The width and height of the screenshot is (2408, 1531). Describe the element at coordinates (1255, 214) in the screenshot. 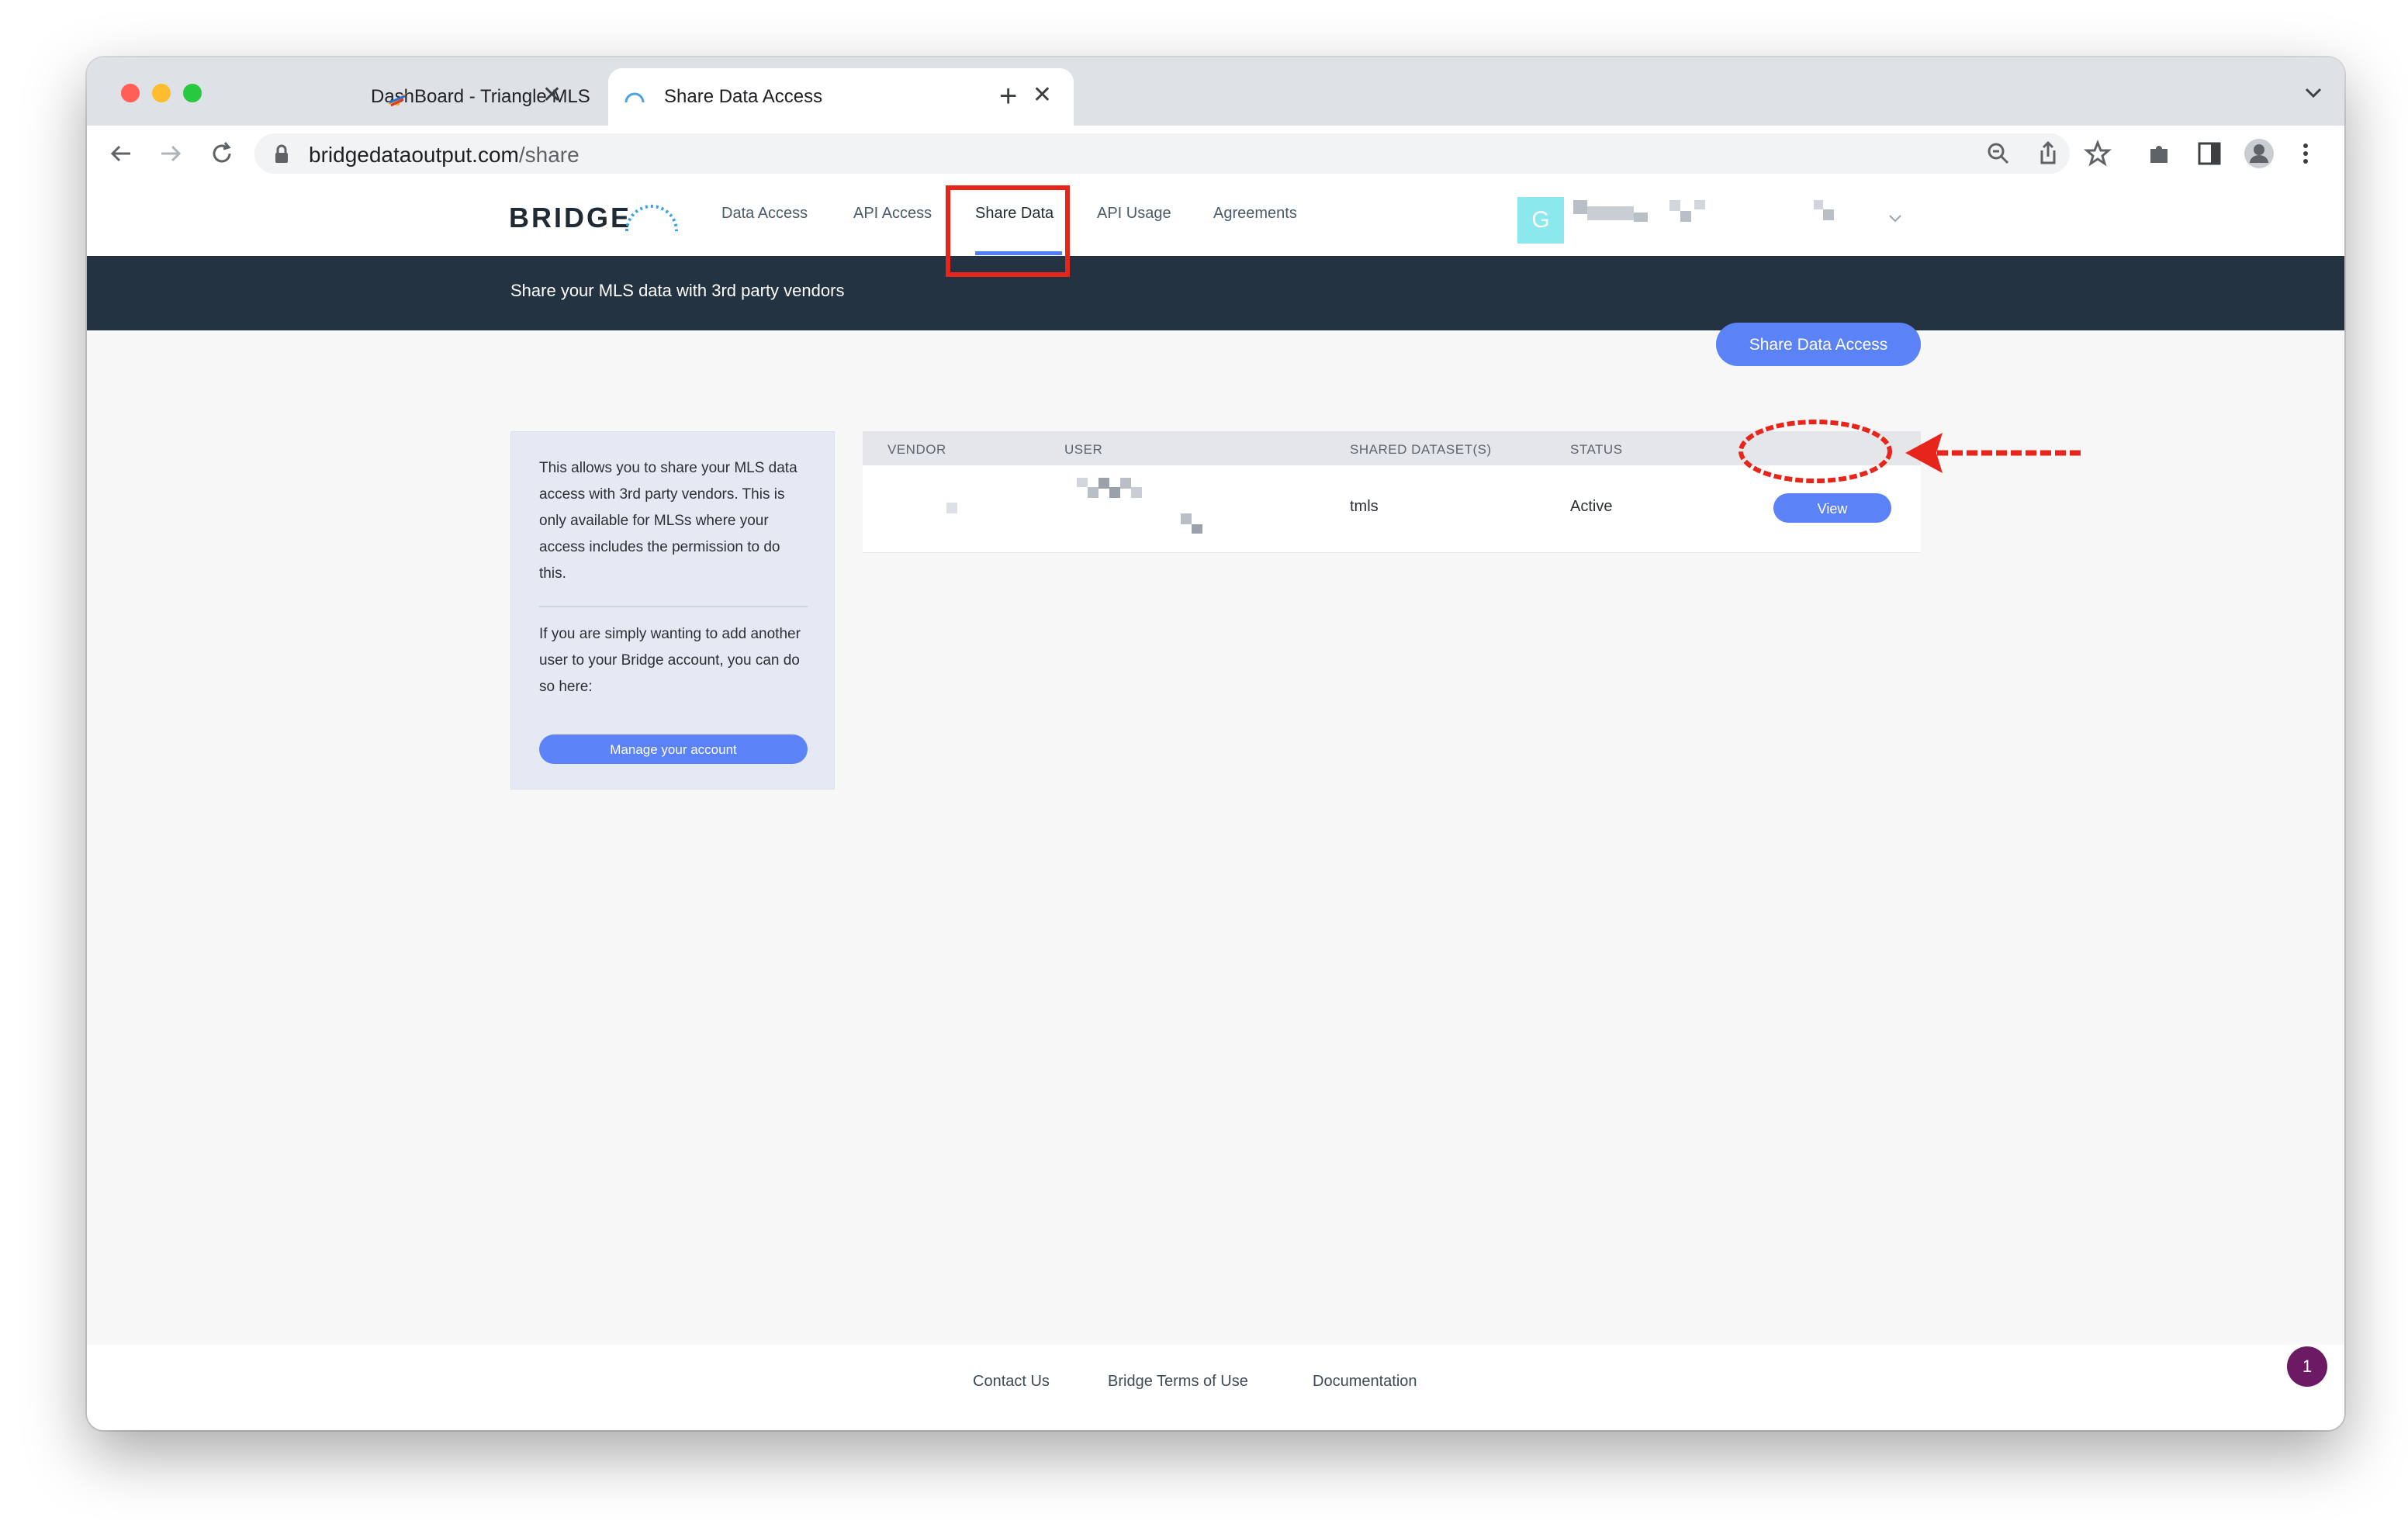

I see `nav-agreements: Agreements` at that location.